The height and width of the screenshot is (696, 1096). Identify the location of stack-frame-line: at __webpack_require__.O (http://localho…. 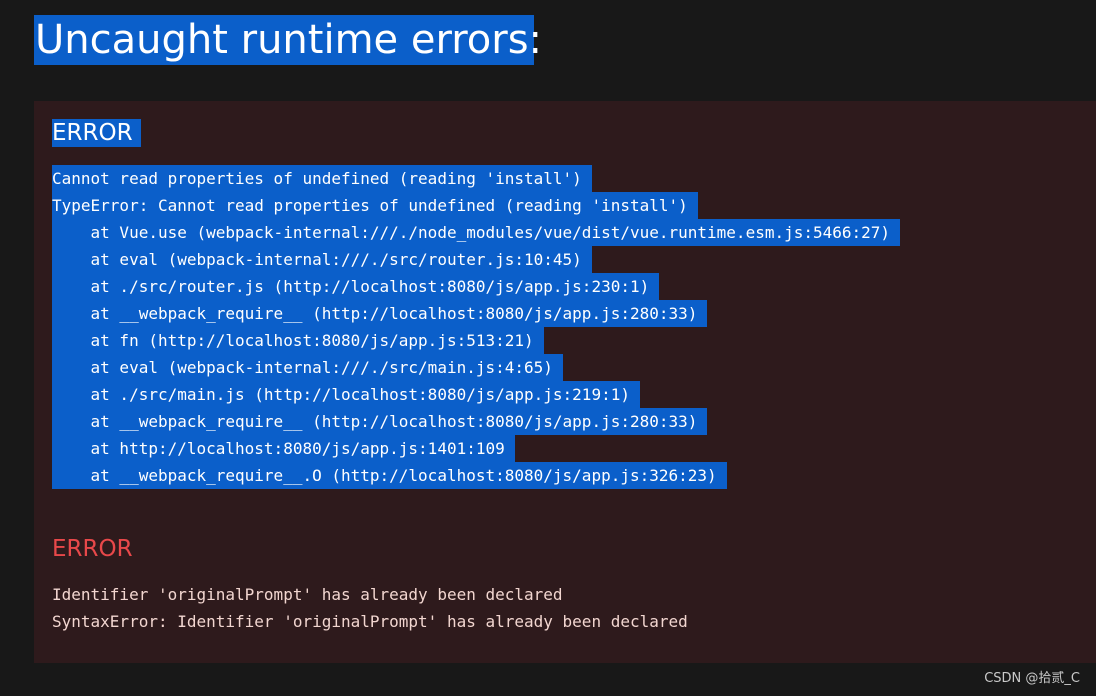
(476, 475).